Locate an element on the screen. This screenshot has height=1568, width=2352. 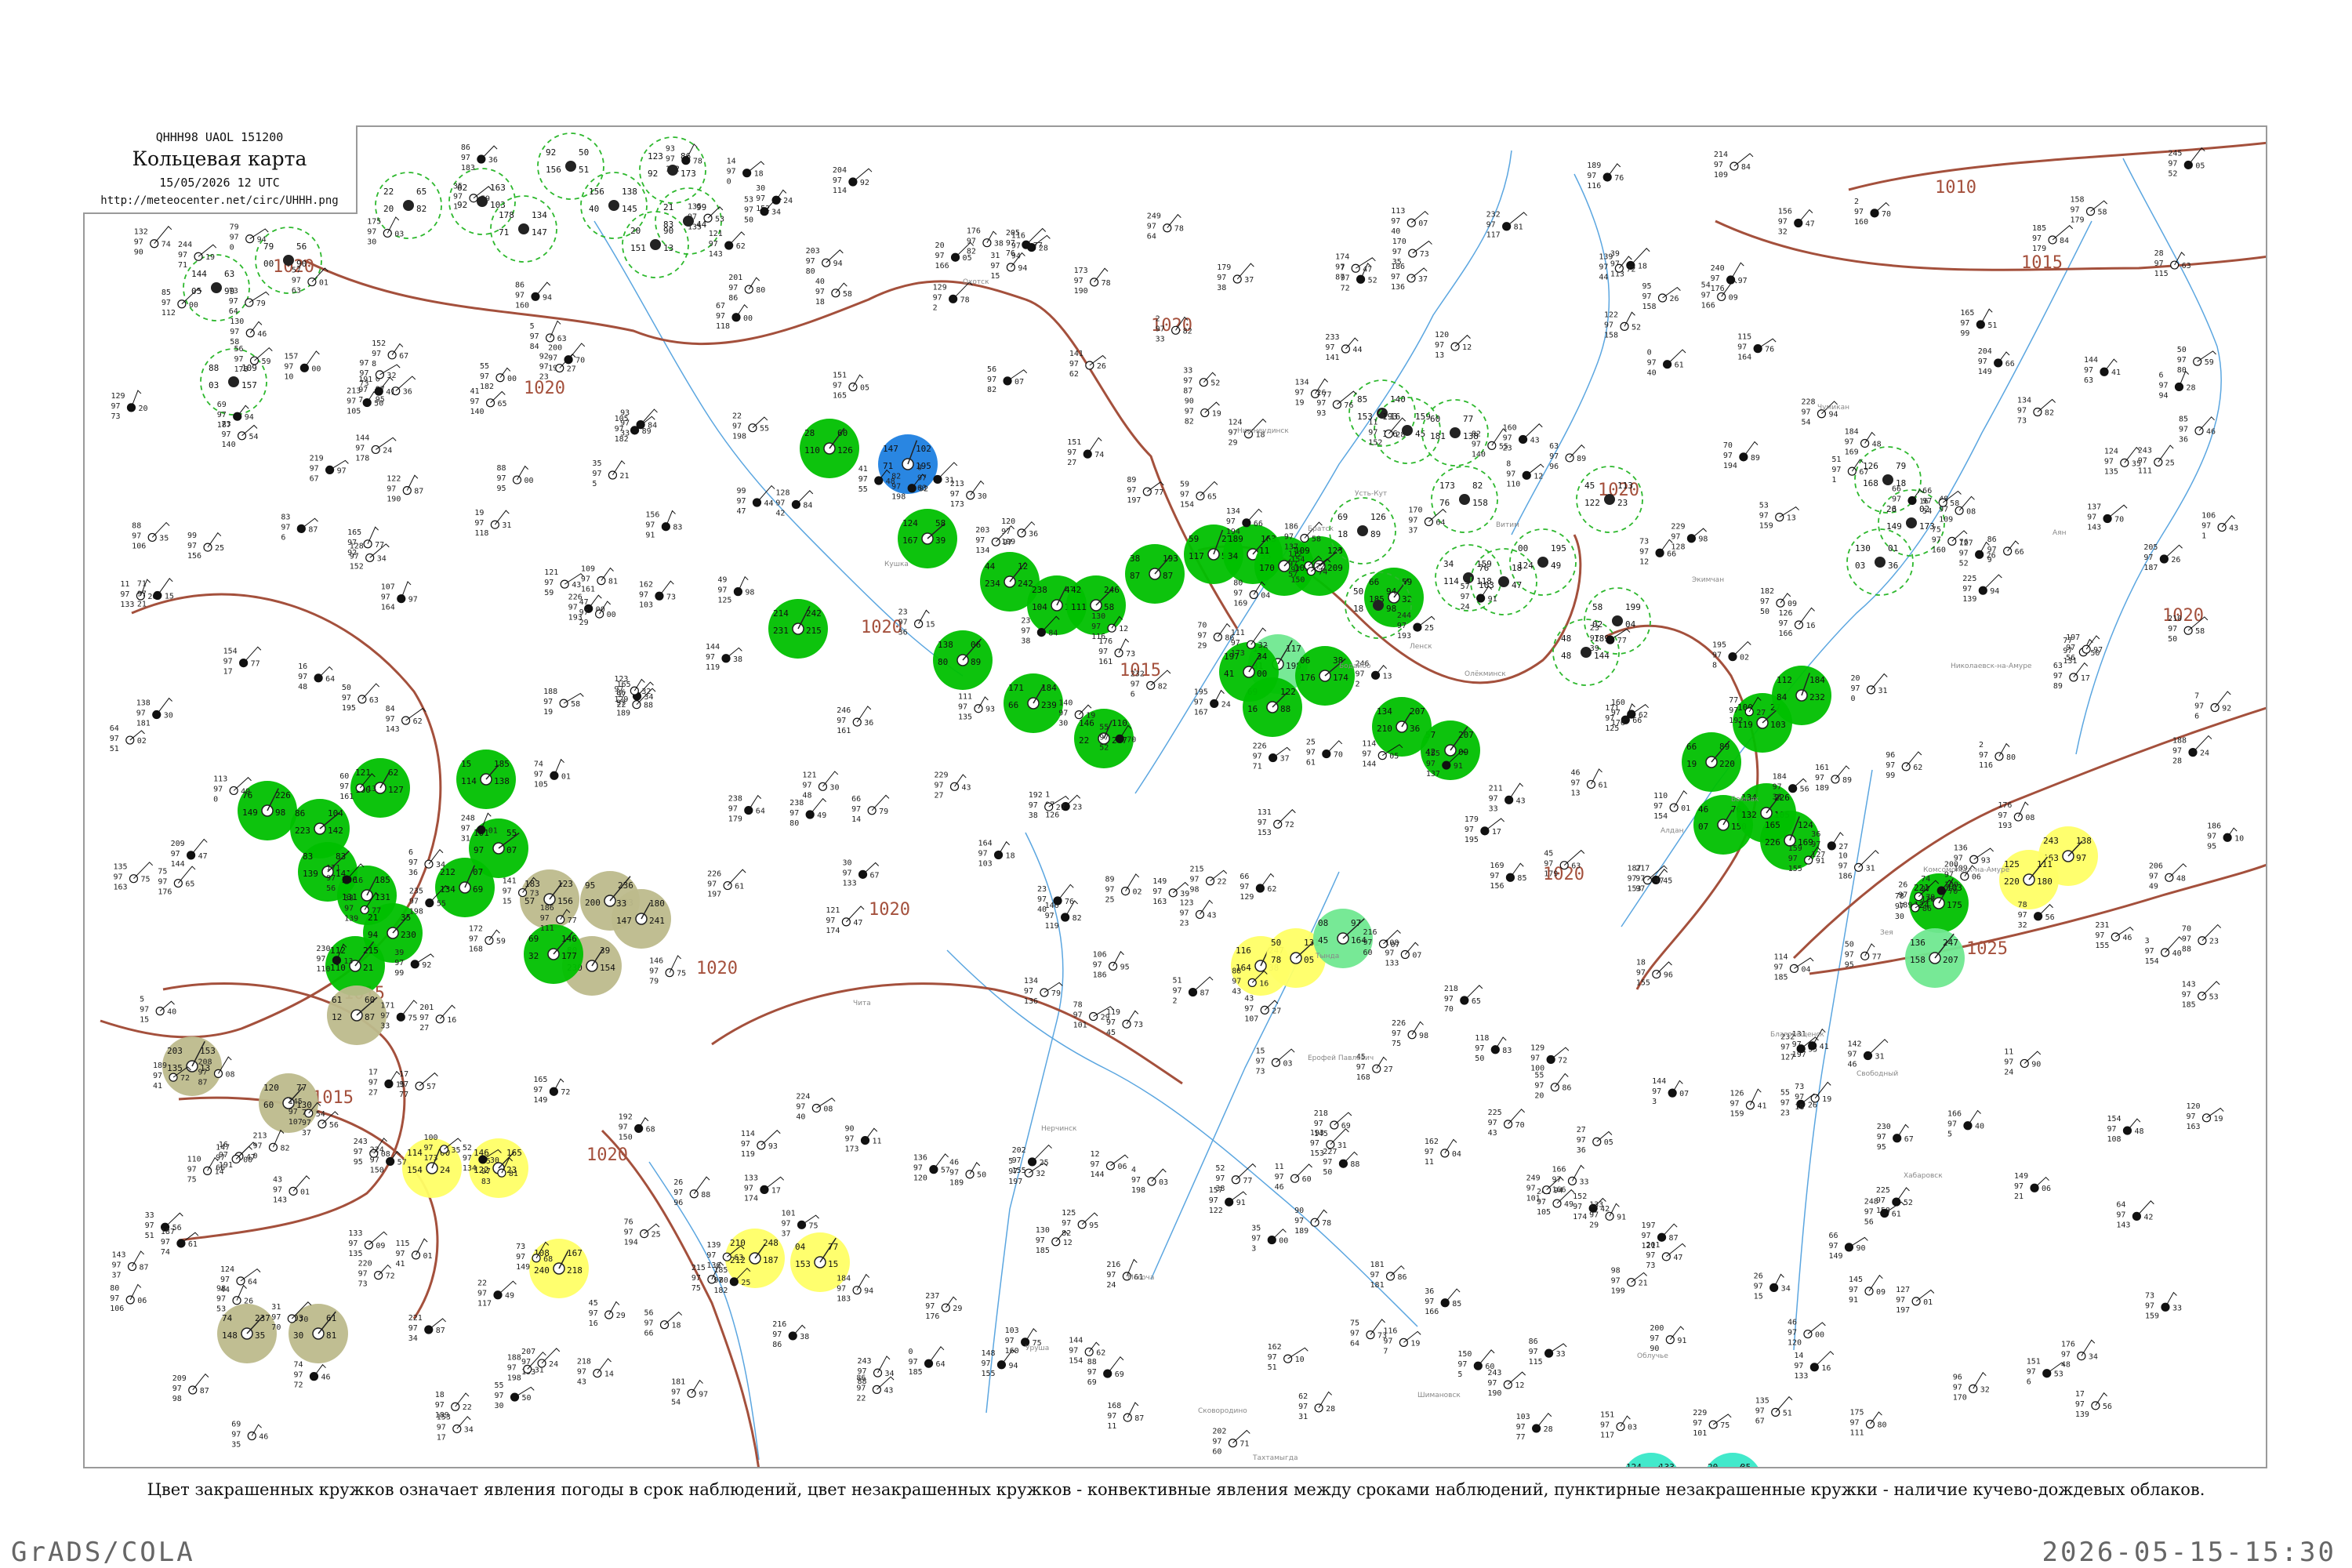
svg-text: 01 is located at coordinates (566, 776).